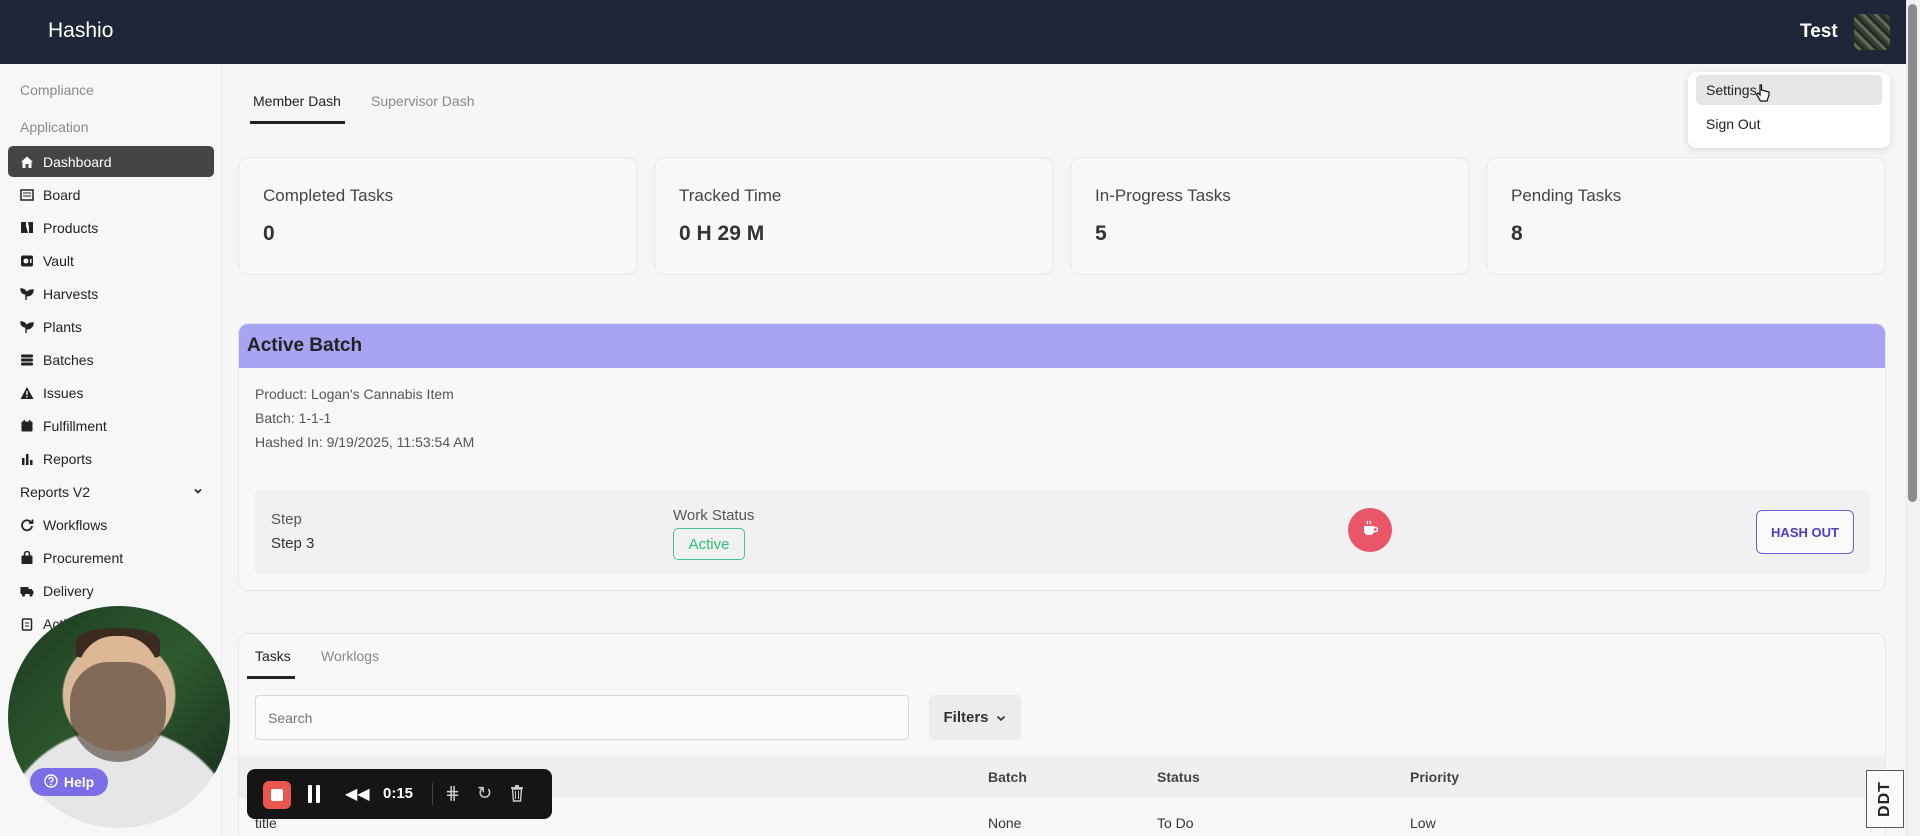 Image resolution: width=1920 pixels, height=836 pixels. Describe the element at coordinates (286, 519) in the screenshot. I see `step-label: Step` at that location.